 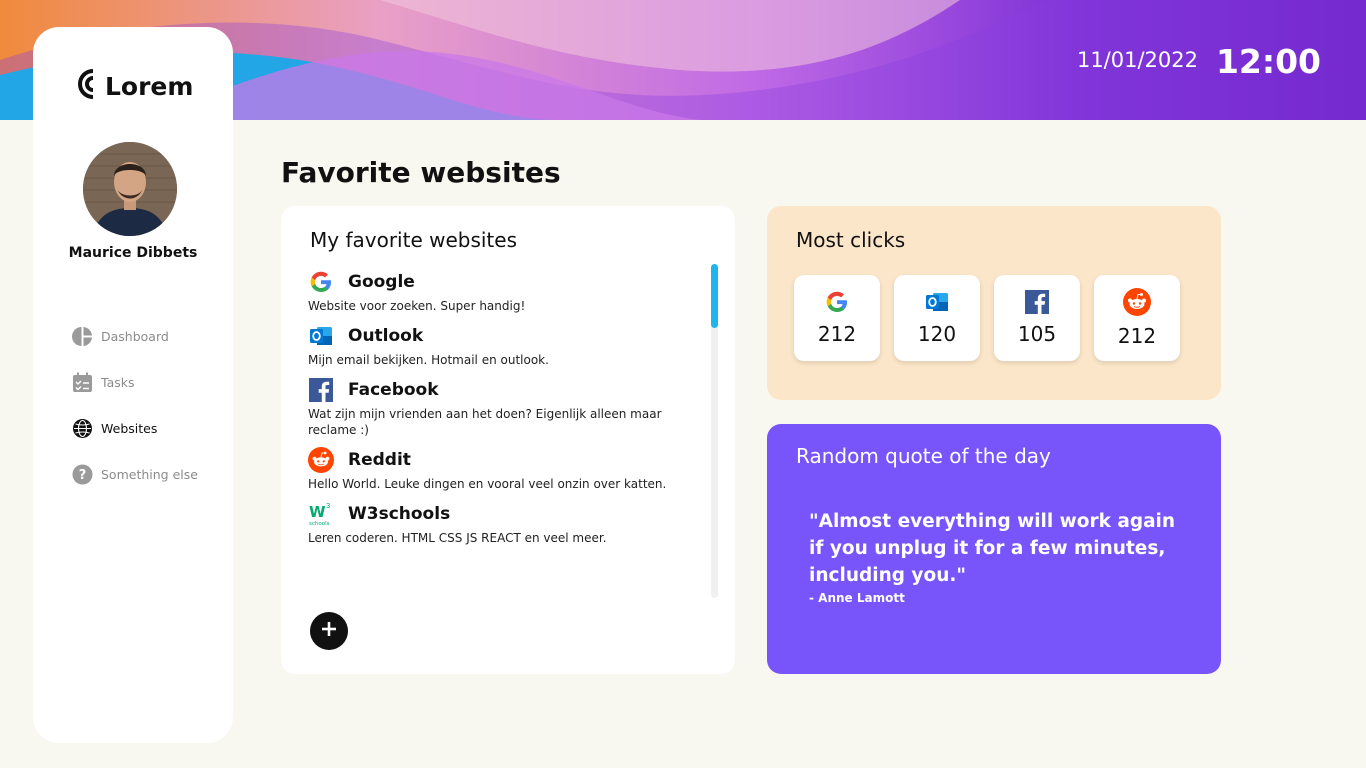 What do you see at coordinates (414, 240) in the screenshot?
I see `favorites-title: My favorite websites` at bounding box center [414, 240].